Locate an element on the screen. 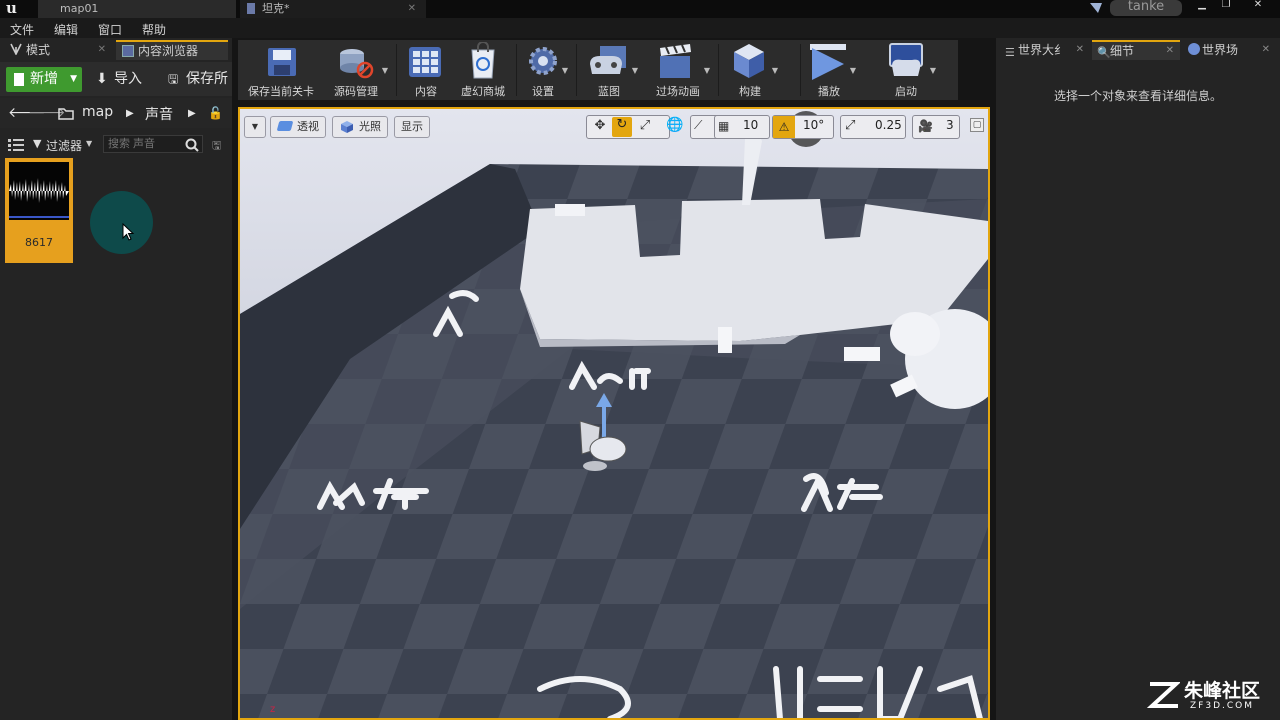  content-browser-icon is located at coordinates (128, 51).